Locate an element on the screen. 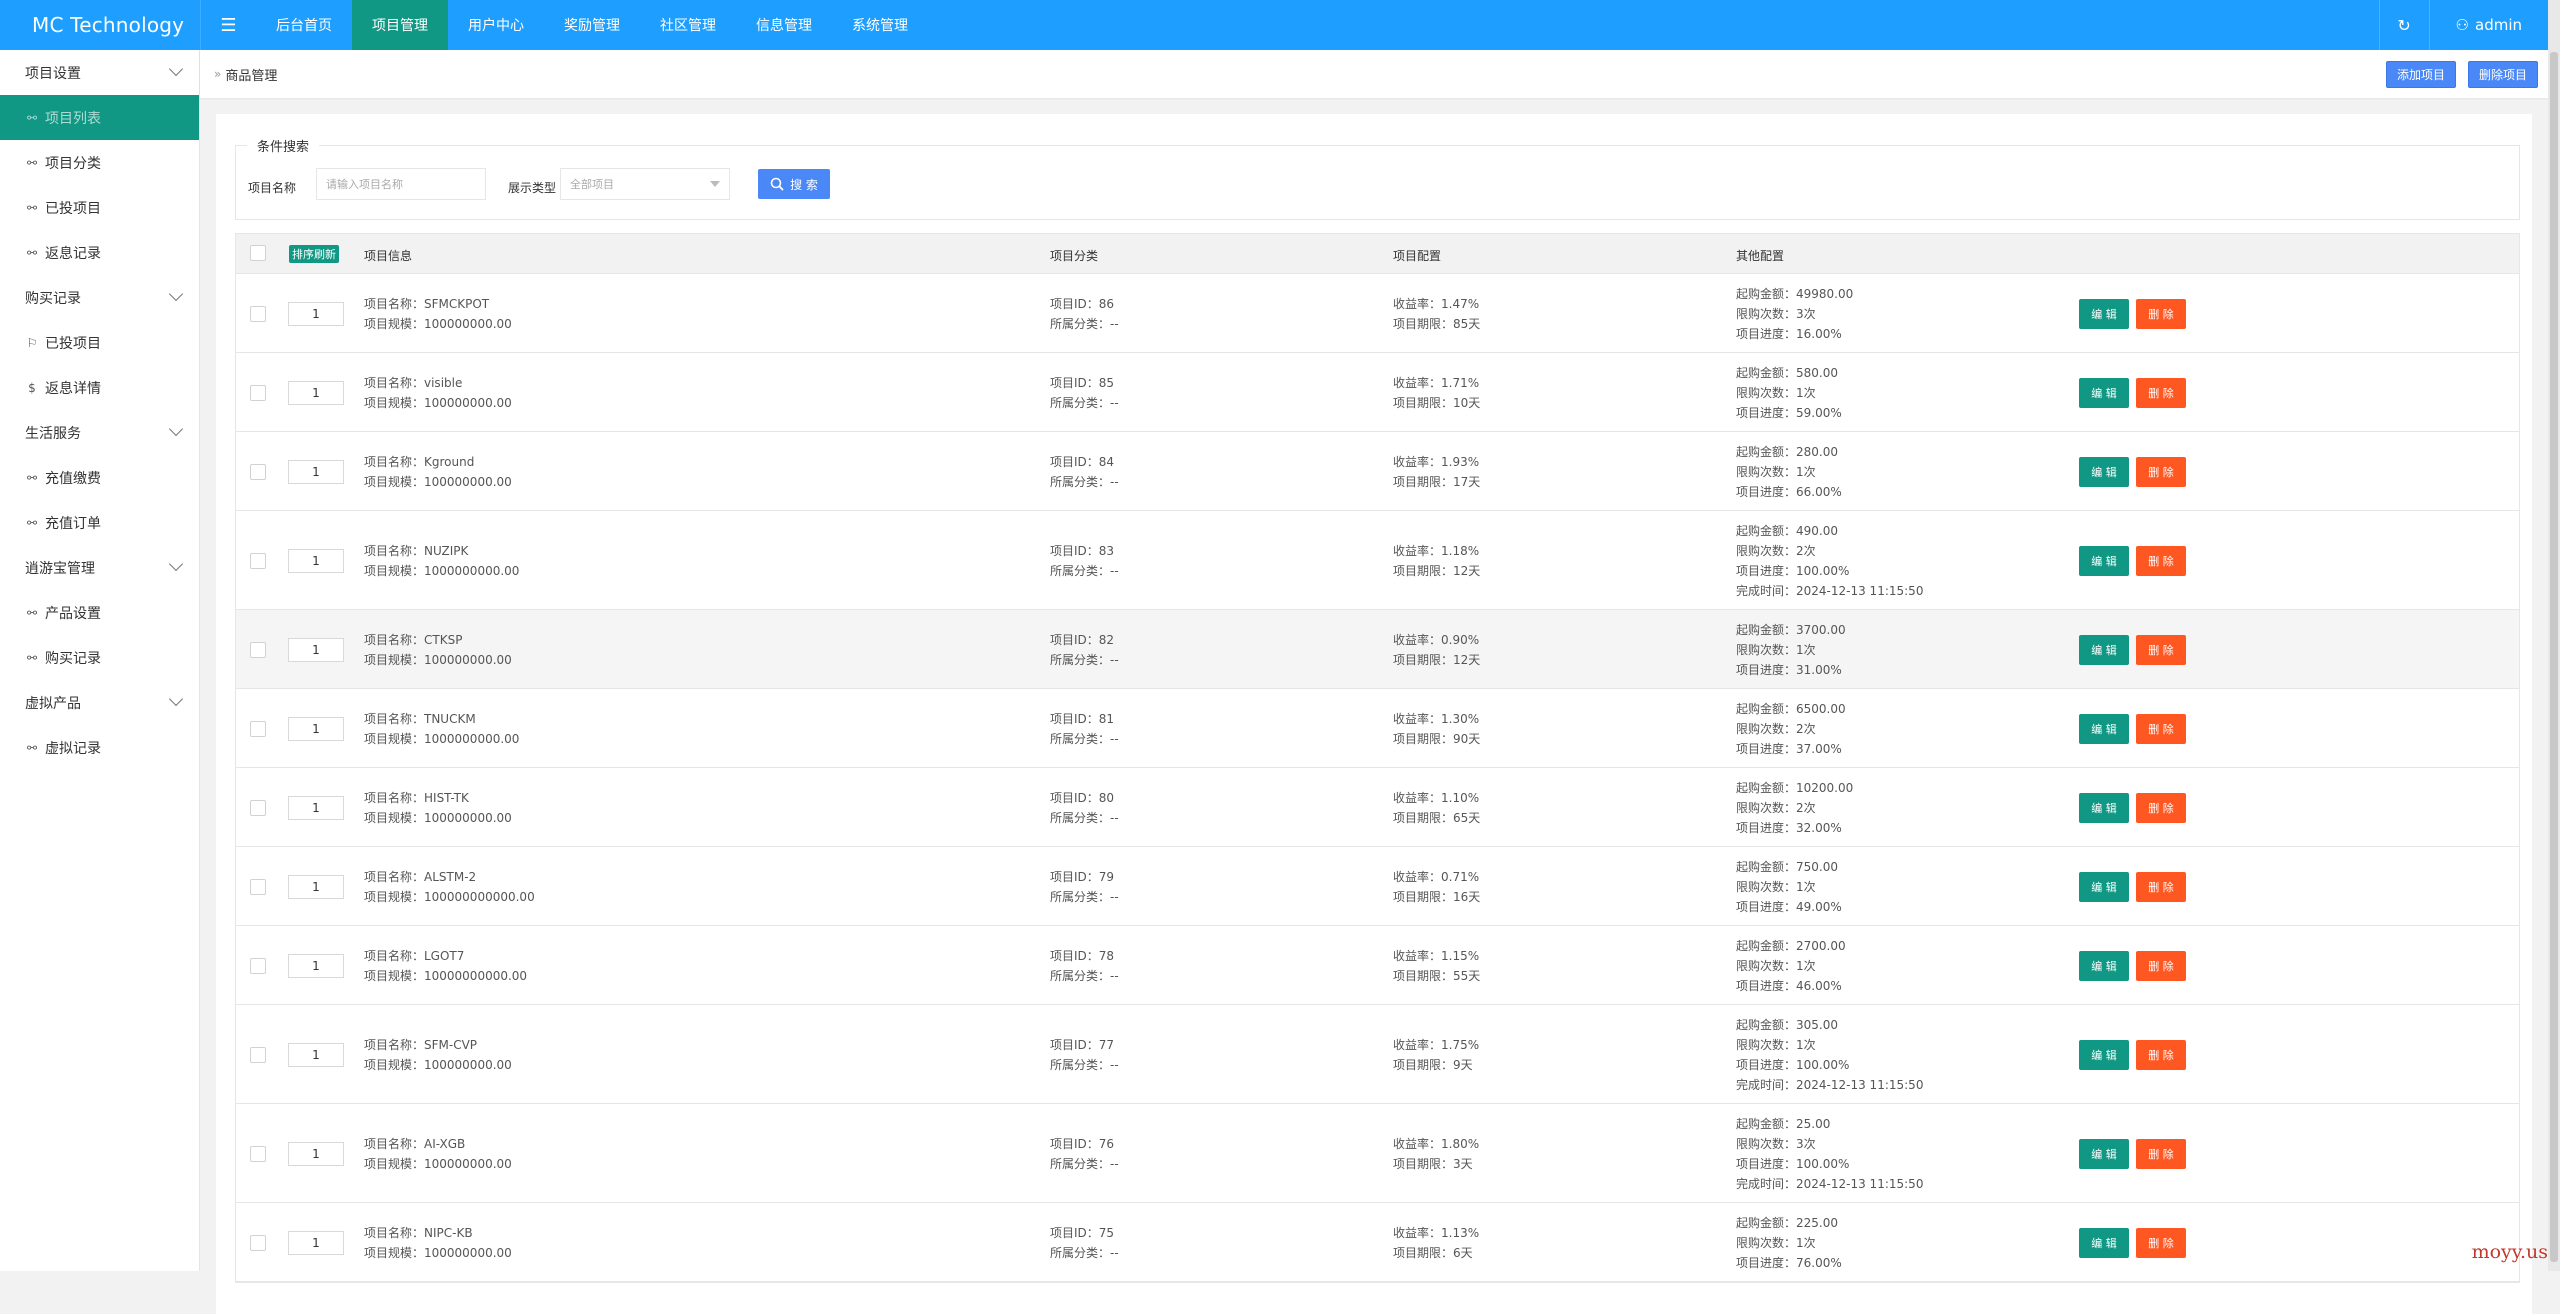 This screenshot has width=2560, height=1314. project-rate: 收益率：1.15% is located at coordinates (1436, 956).